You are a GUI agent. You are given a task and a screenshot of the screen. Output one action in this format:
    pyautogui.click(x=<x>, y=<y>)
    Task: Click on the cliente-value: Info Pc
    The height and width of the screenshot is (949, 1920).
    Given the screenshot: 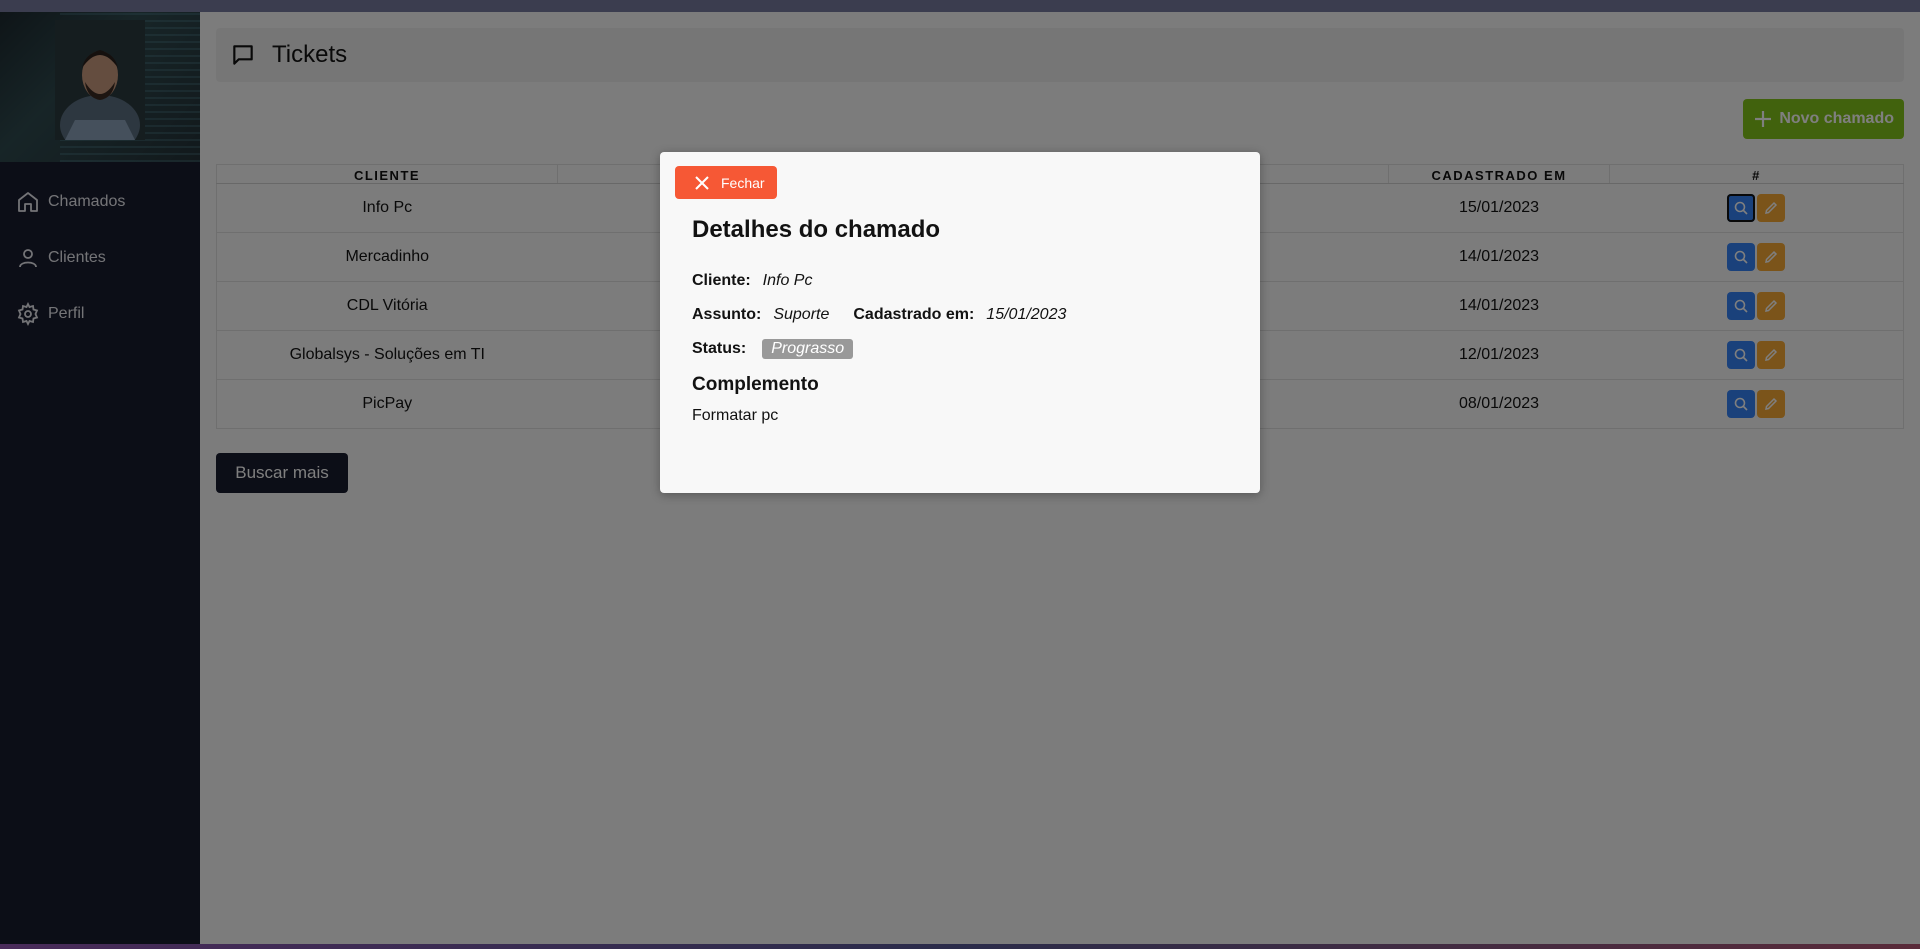 What is the action you would take?
    pyautogui.click(x=787, y=280)
    